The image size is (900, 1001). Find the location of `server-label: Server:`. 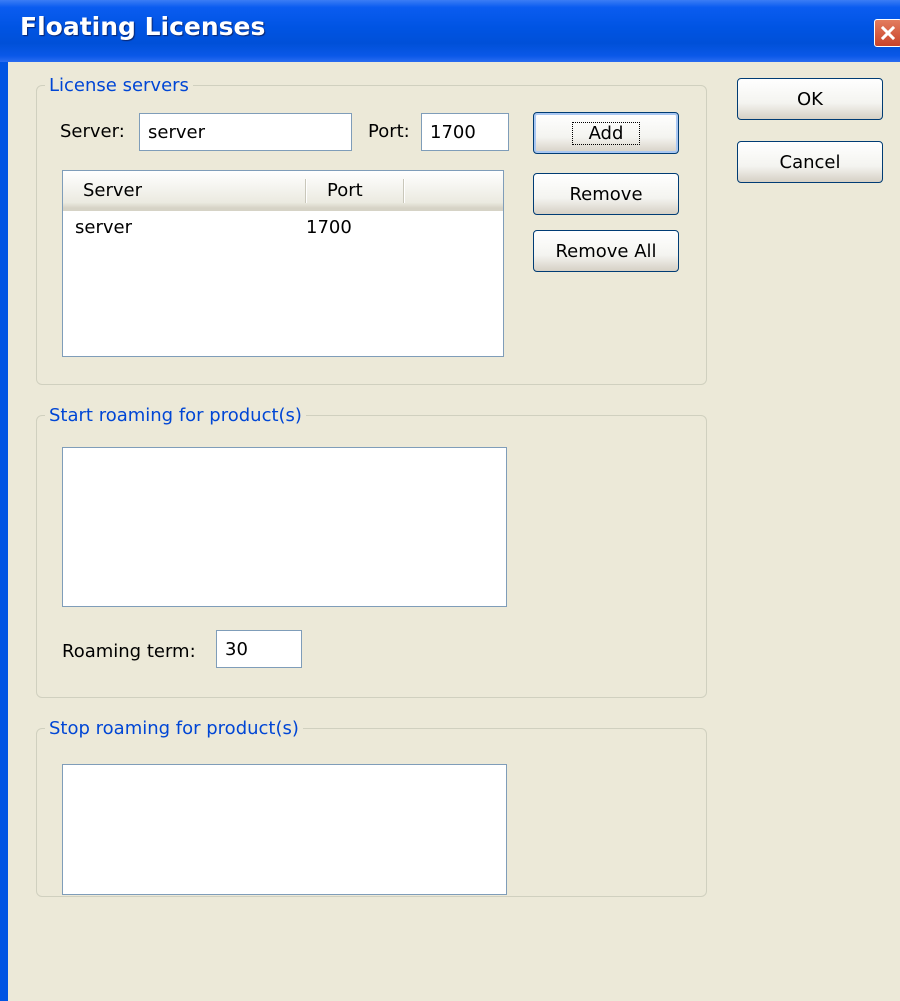

server-label: Server: is located at coordinates (92, 131).